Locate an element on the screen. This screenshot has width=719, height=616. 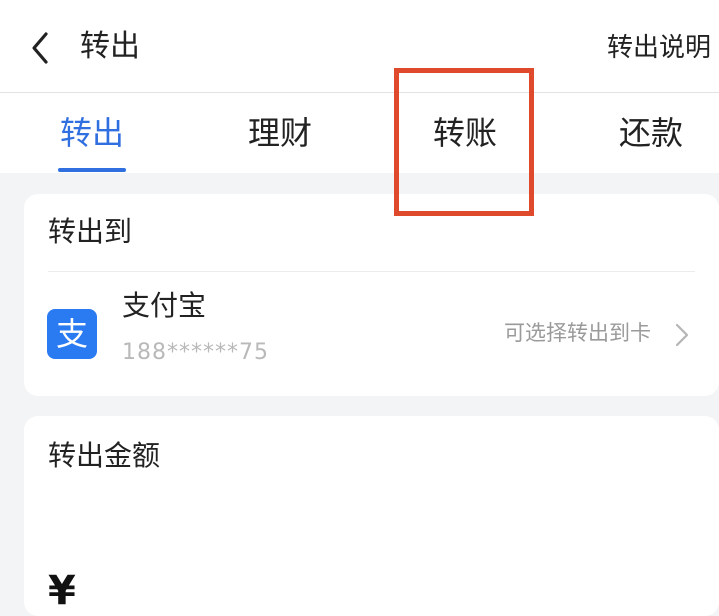
tab-repayment: 还款 is located at coordinates (651, 133).